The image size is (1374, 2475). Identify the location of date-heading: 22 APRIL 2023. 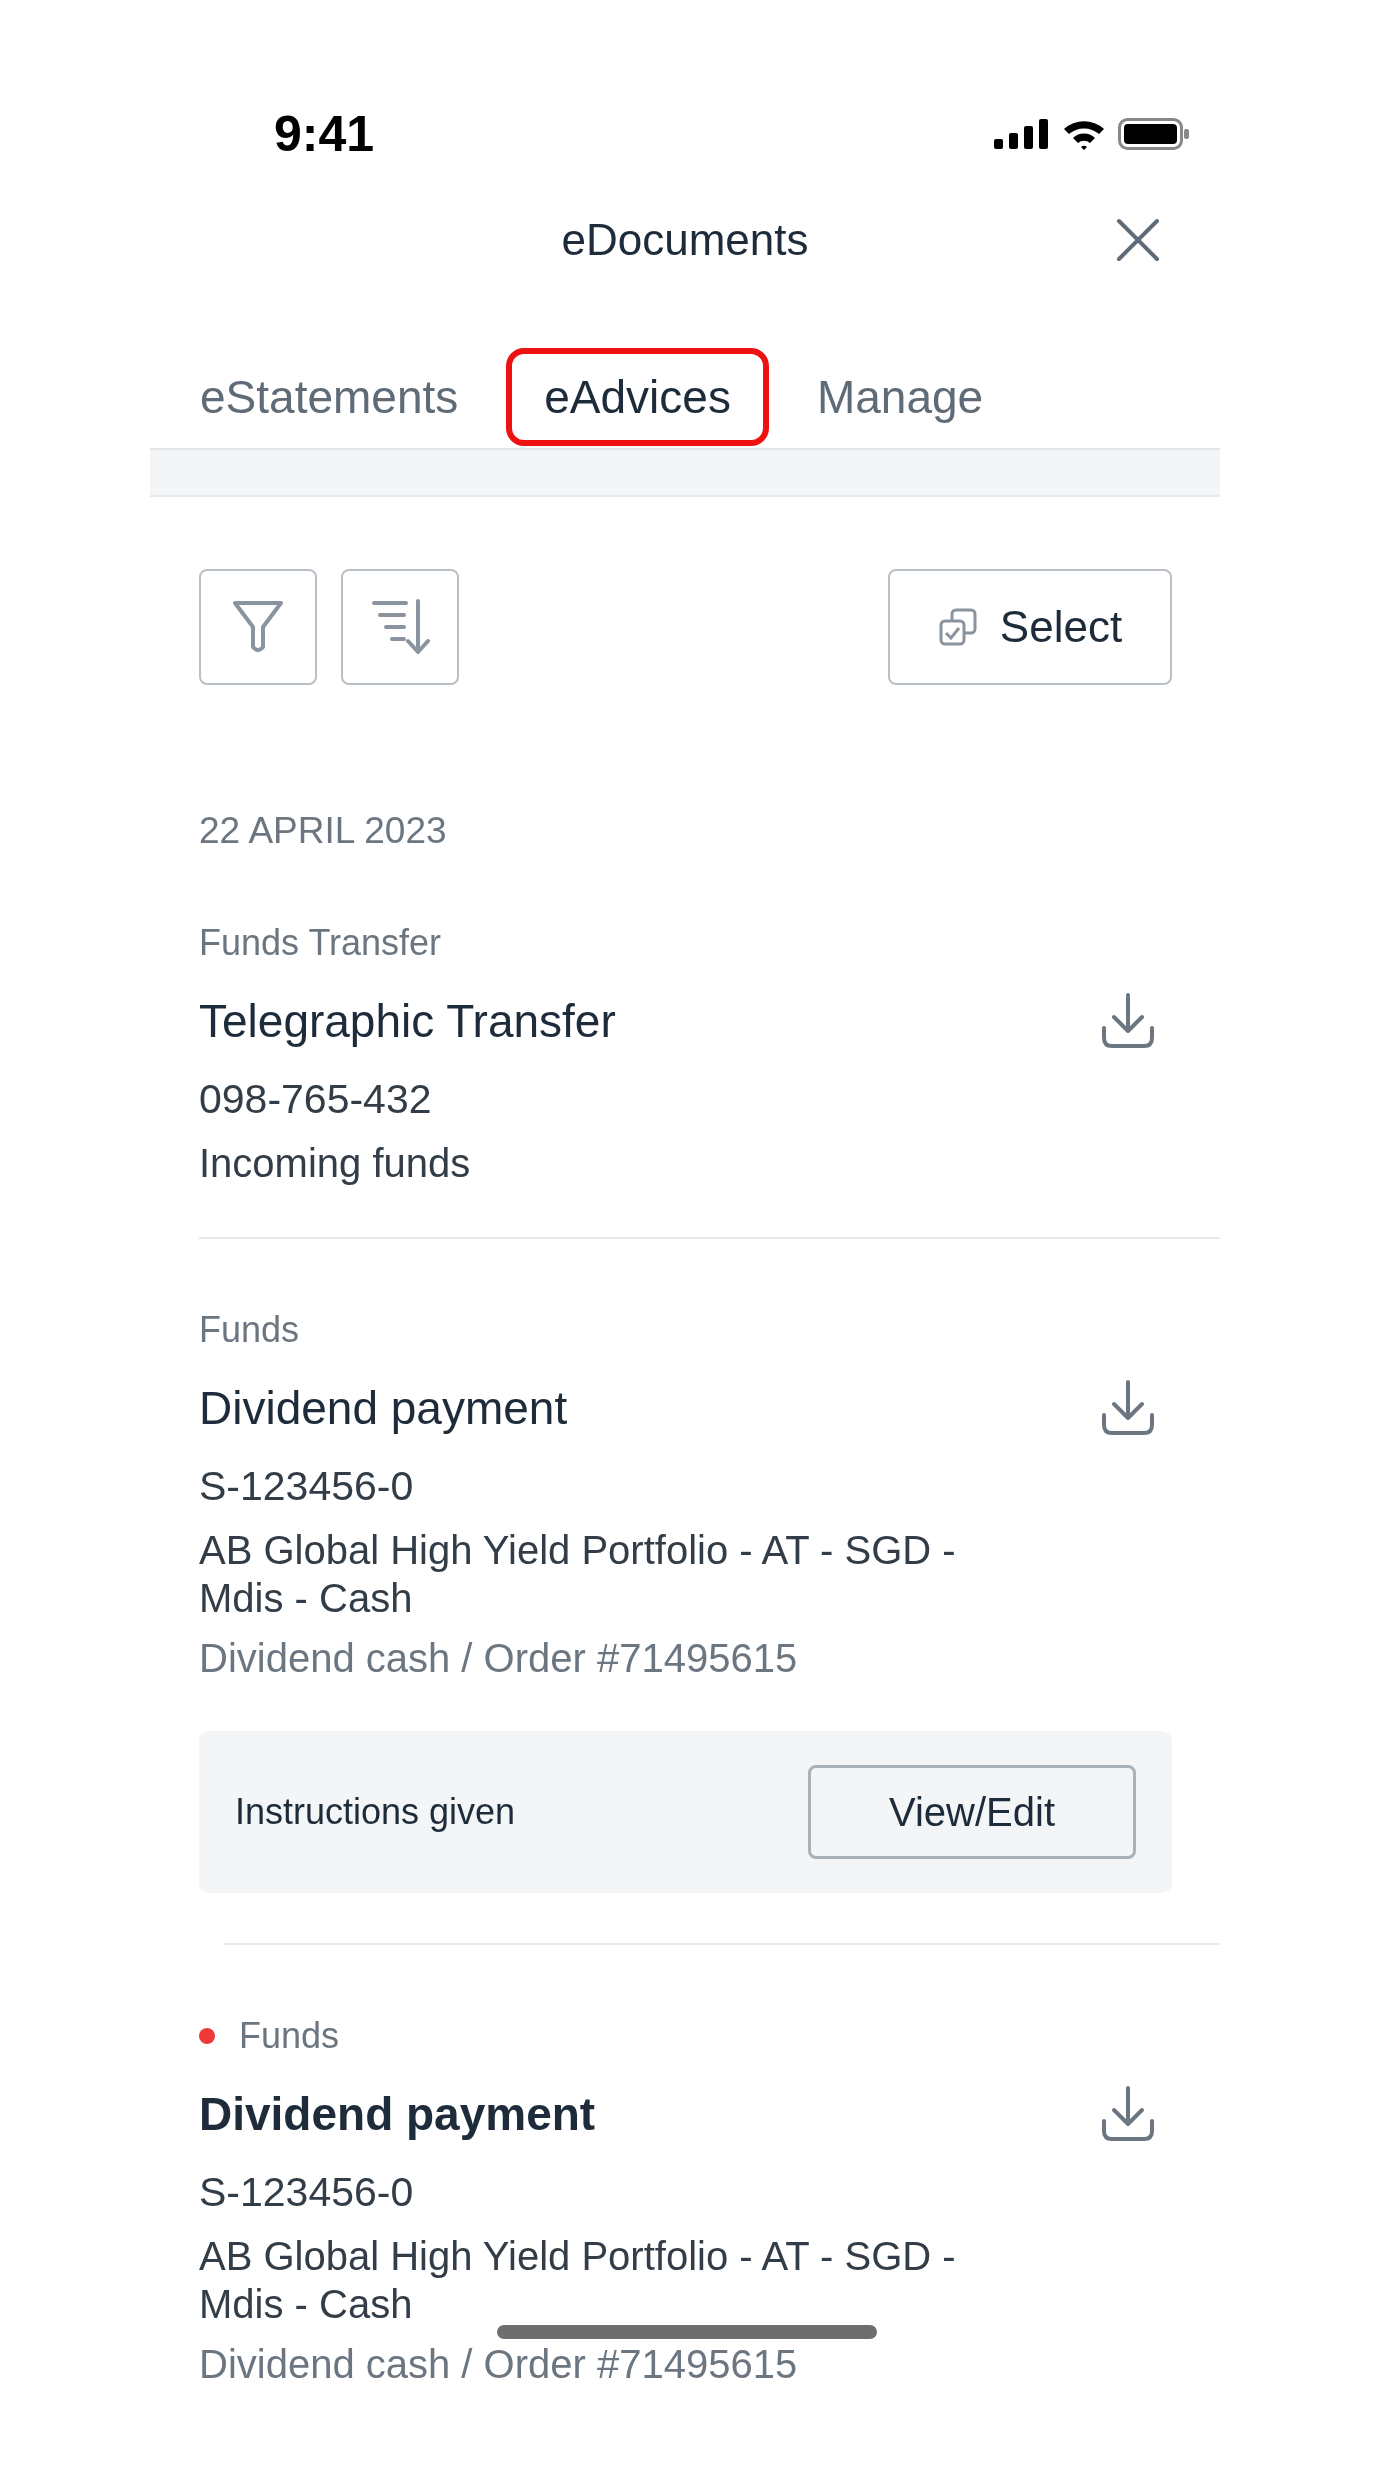
(323, 831).